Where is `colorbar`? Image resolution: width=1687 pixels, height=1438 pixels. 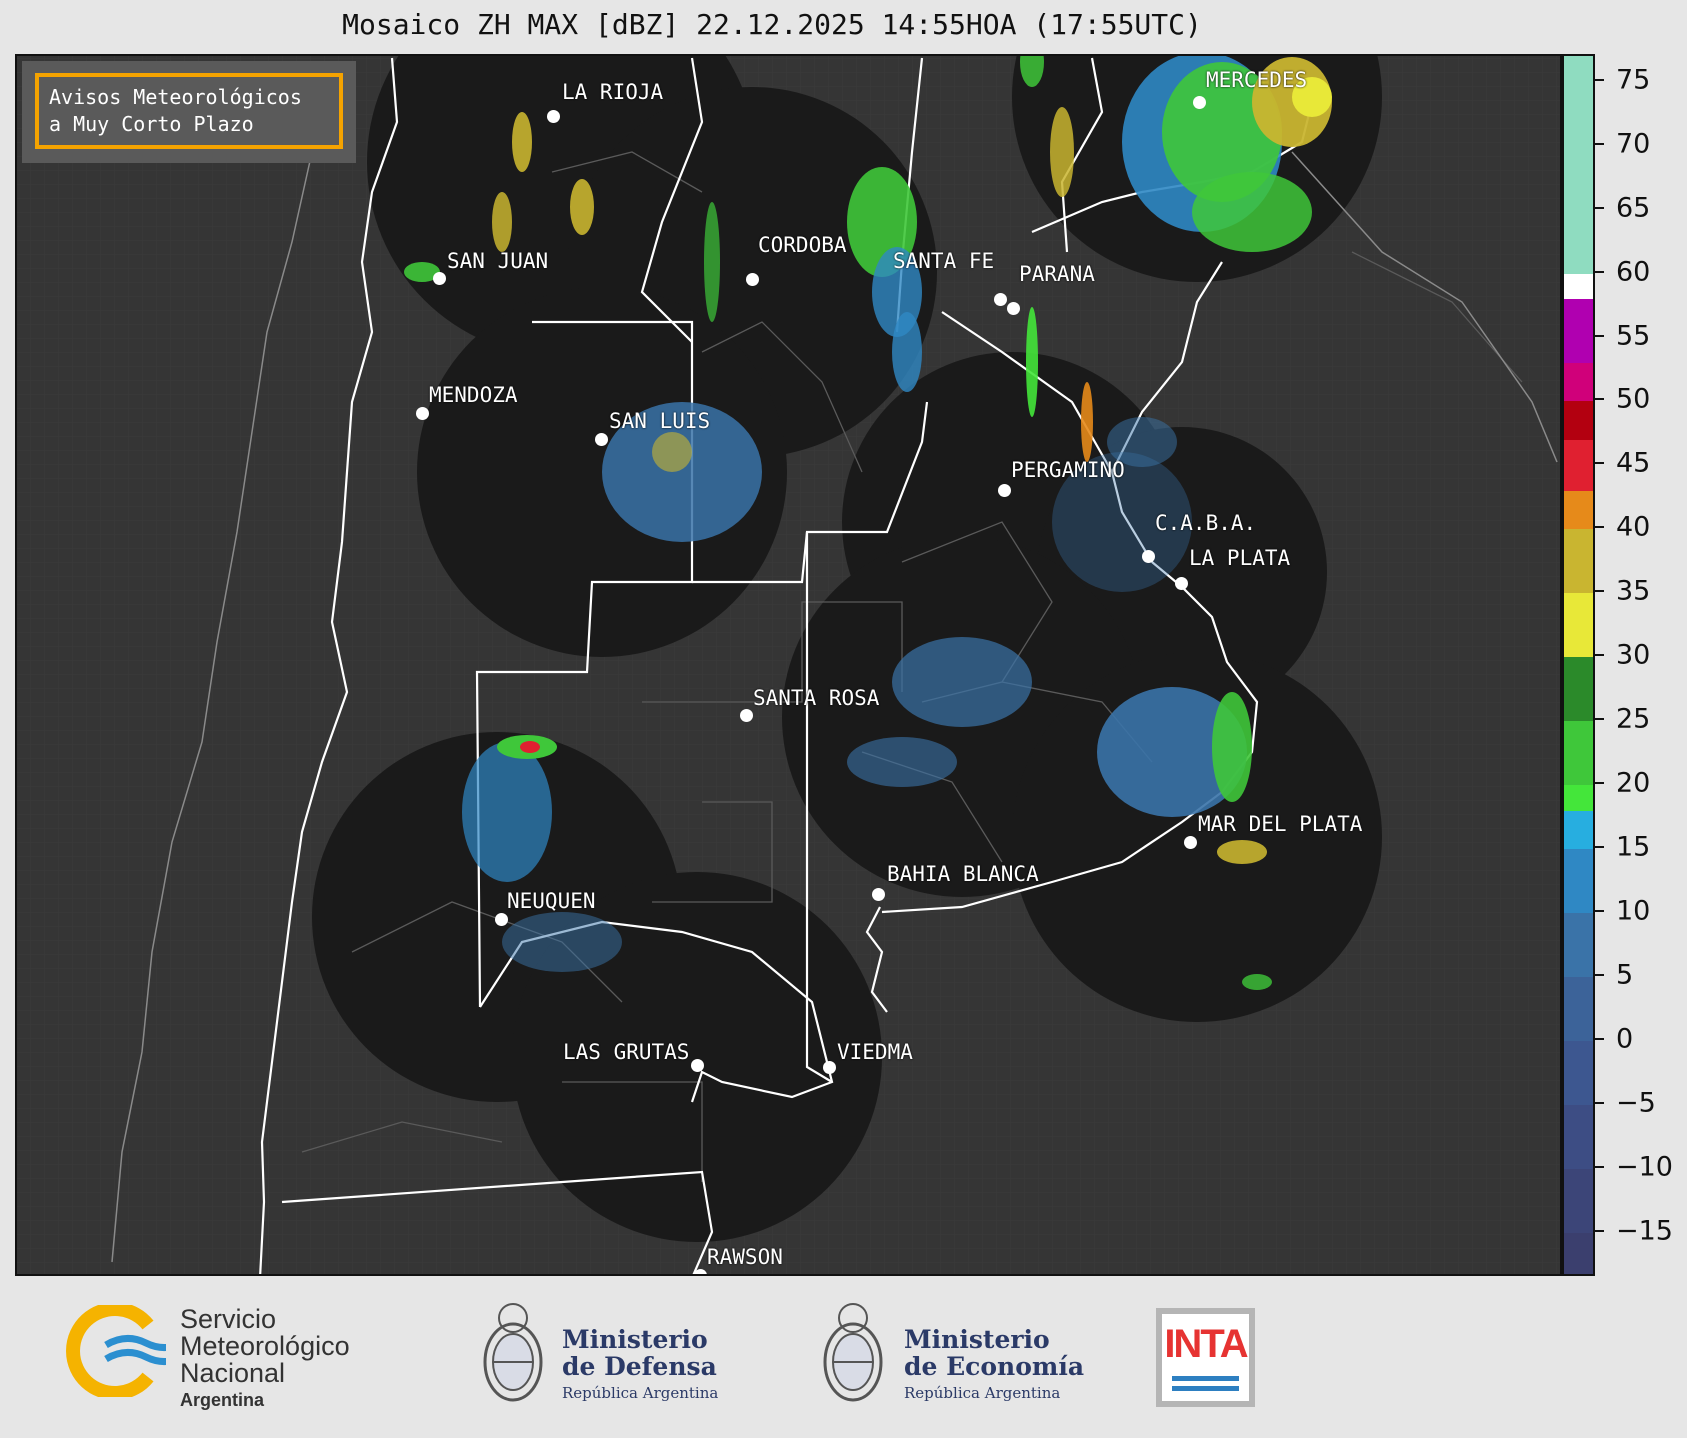 colorbar is located at coordinates (1578, 665).